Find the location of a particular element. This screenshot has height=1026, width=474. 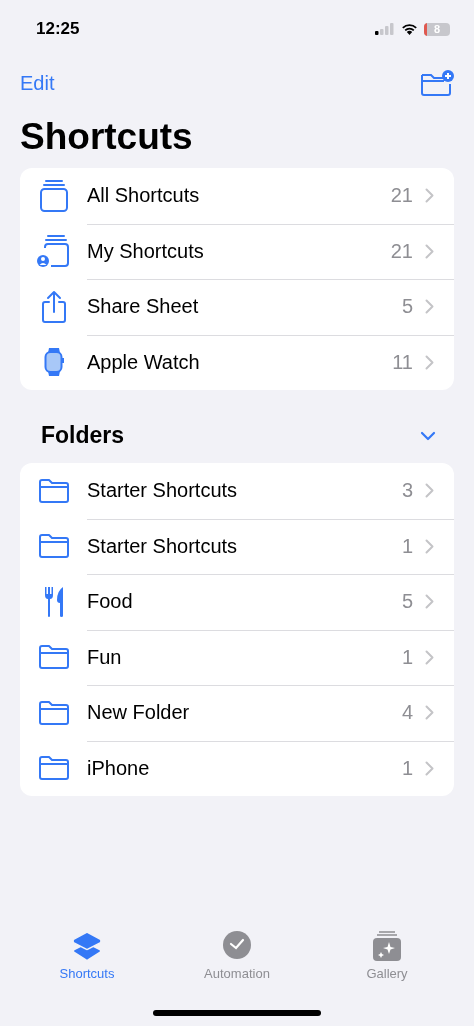

list-item: Fun 1 is located at coordinates (237, 657).